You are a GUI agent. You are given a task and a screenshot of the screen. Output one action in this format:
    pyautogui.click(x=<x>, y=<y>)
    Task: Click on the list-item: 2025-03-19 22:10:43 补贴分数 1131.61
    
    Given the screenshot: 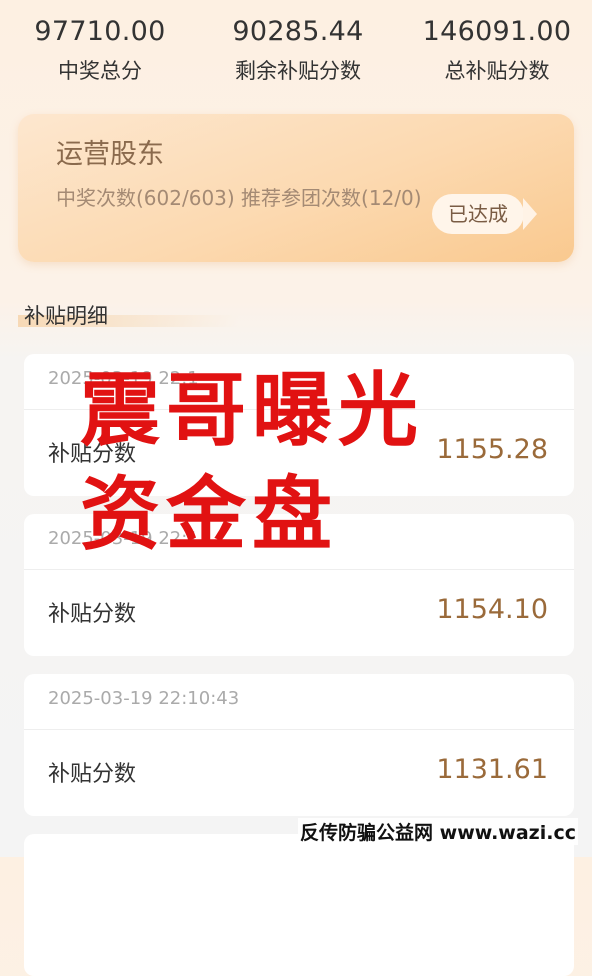 What is the action you would take?
    pyautogui.click(x=299, y=745)
    